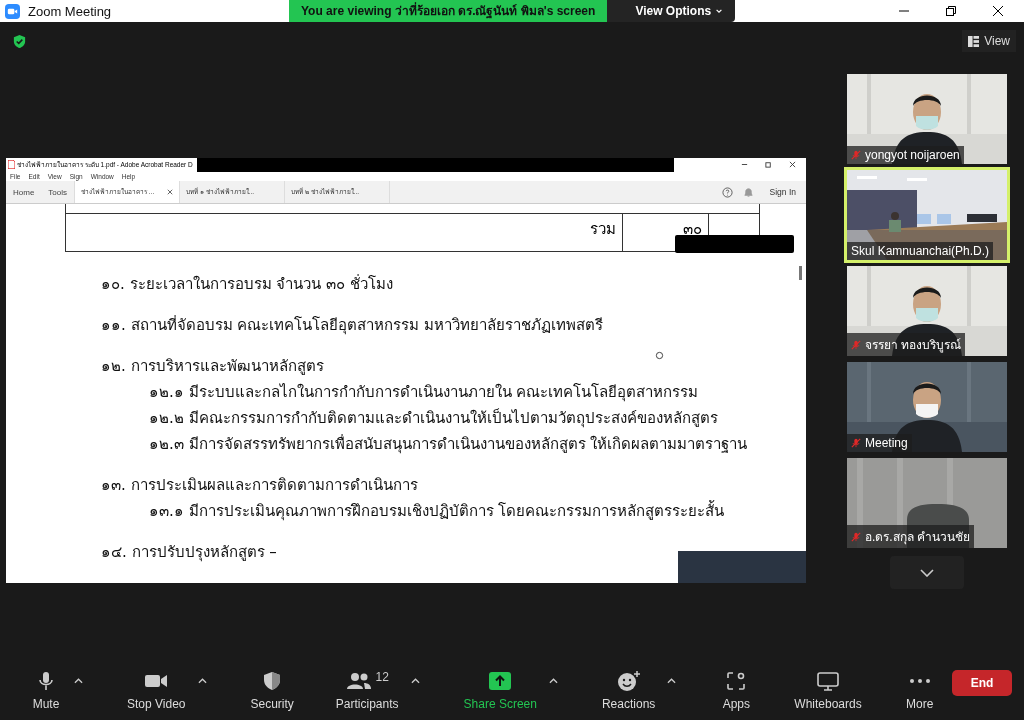 The height and width of the screenshot is (720, 1024). Describe the element at coordinates (727, 192) in the screenshot. I see `help-icon` at that location.